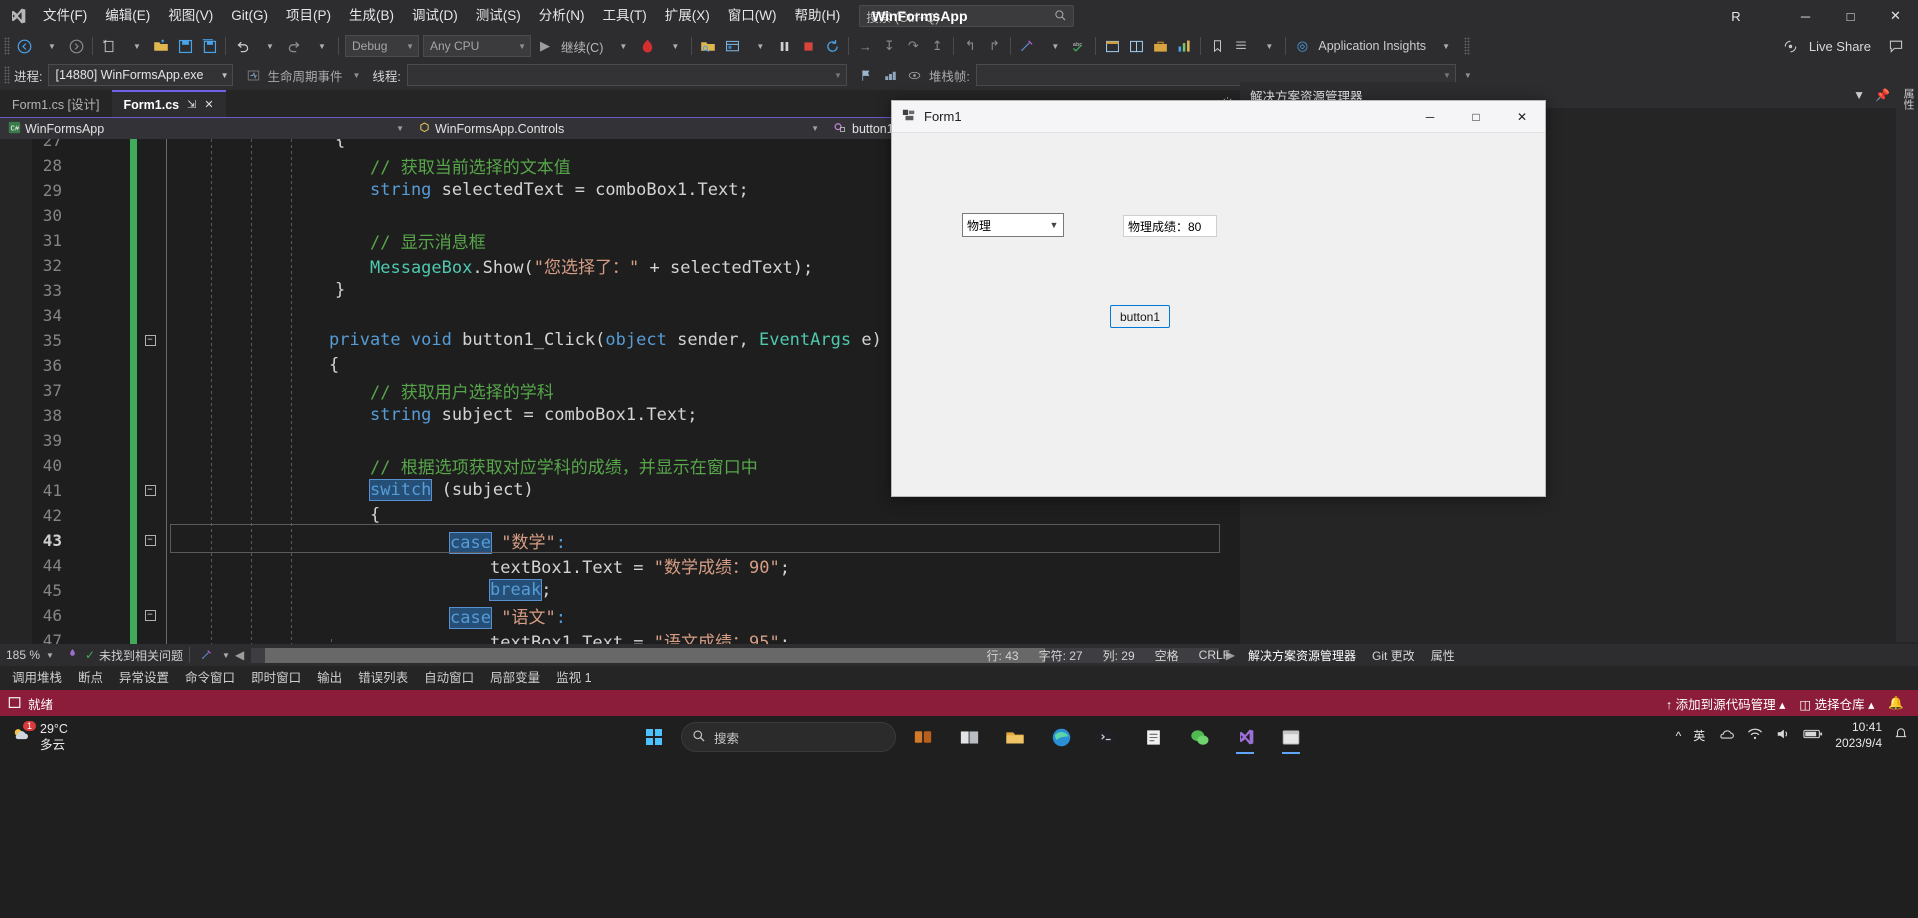 The image size is (1918, 918). I want to click on live-share-button: Live Share, so click(1827, 46).